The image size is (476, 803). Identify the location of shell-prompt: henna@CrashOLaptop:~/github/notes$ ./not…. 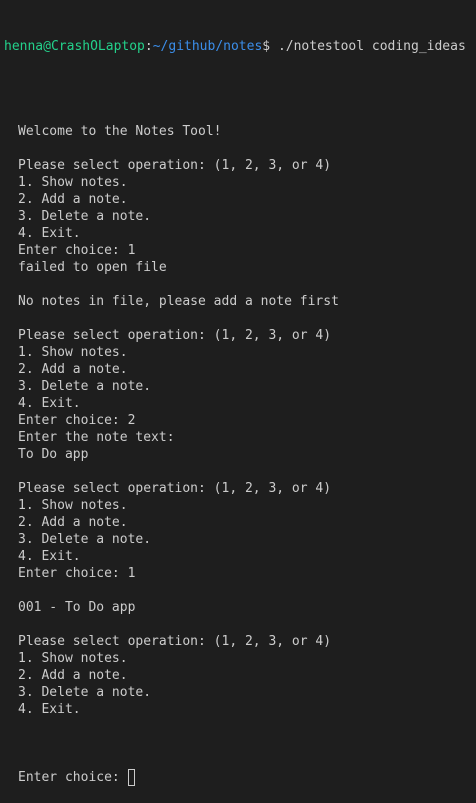
(238, 46).